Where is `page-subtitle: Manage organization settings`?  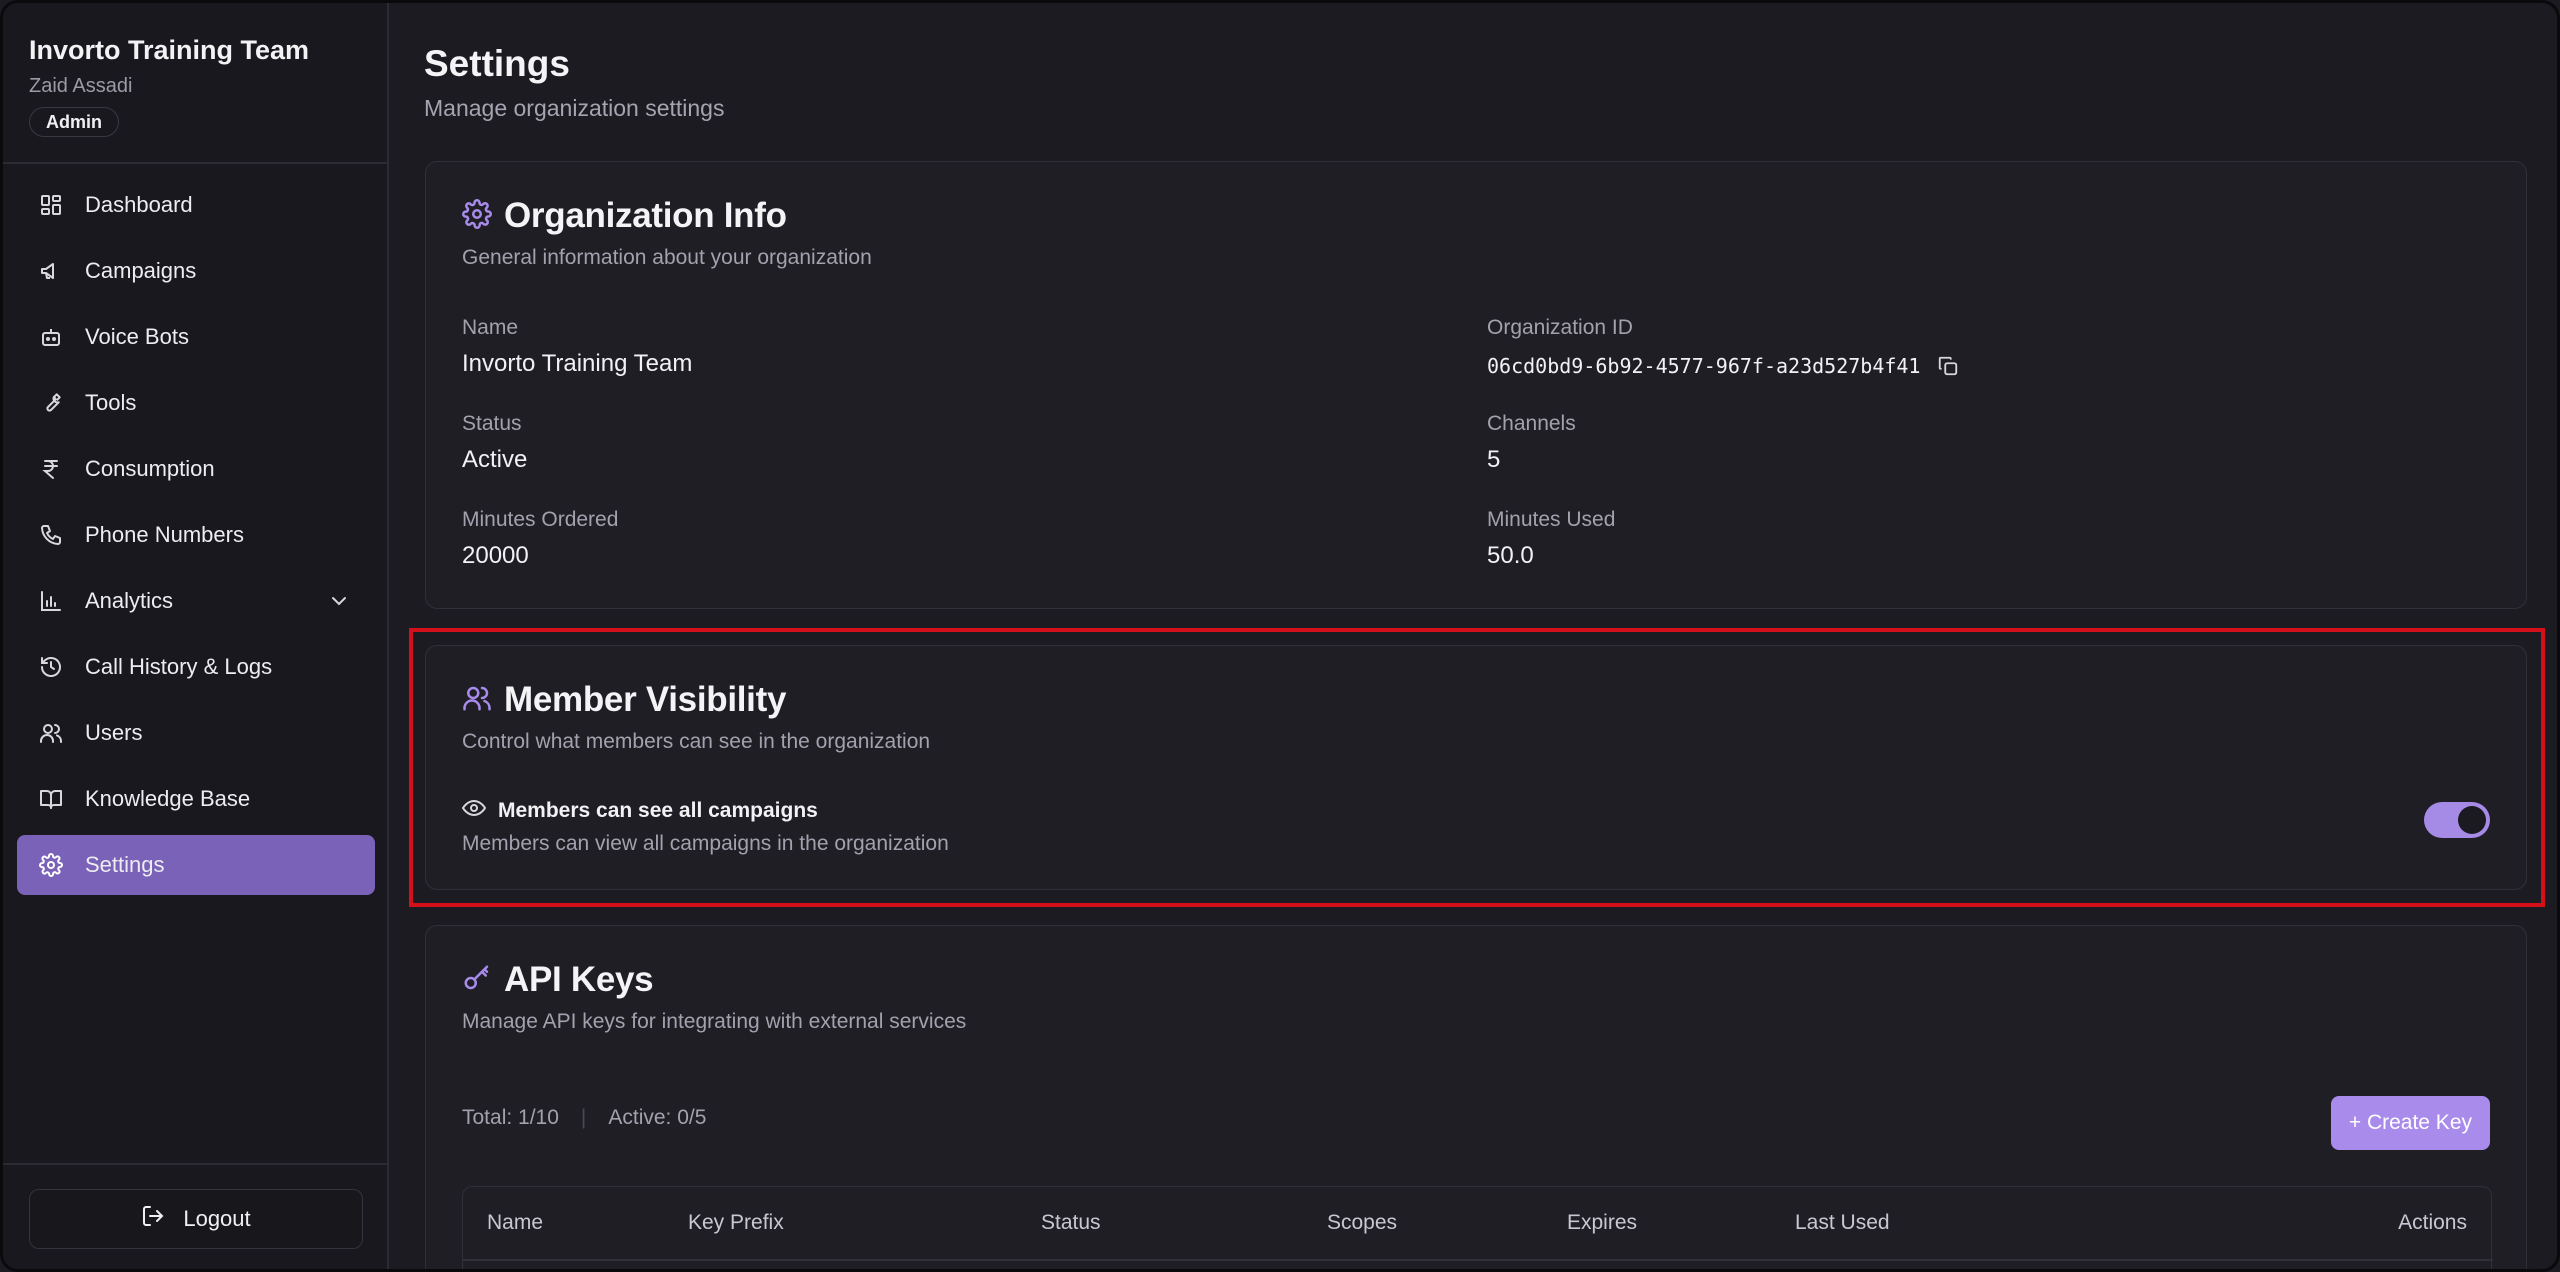 page-subtitle: Manage organization settings is located at coordinates (574, 108).